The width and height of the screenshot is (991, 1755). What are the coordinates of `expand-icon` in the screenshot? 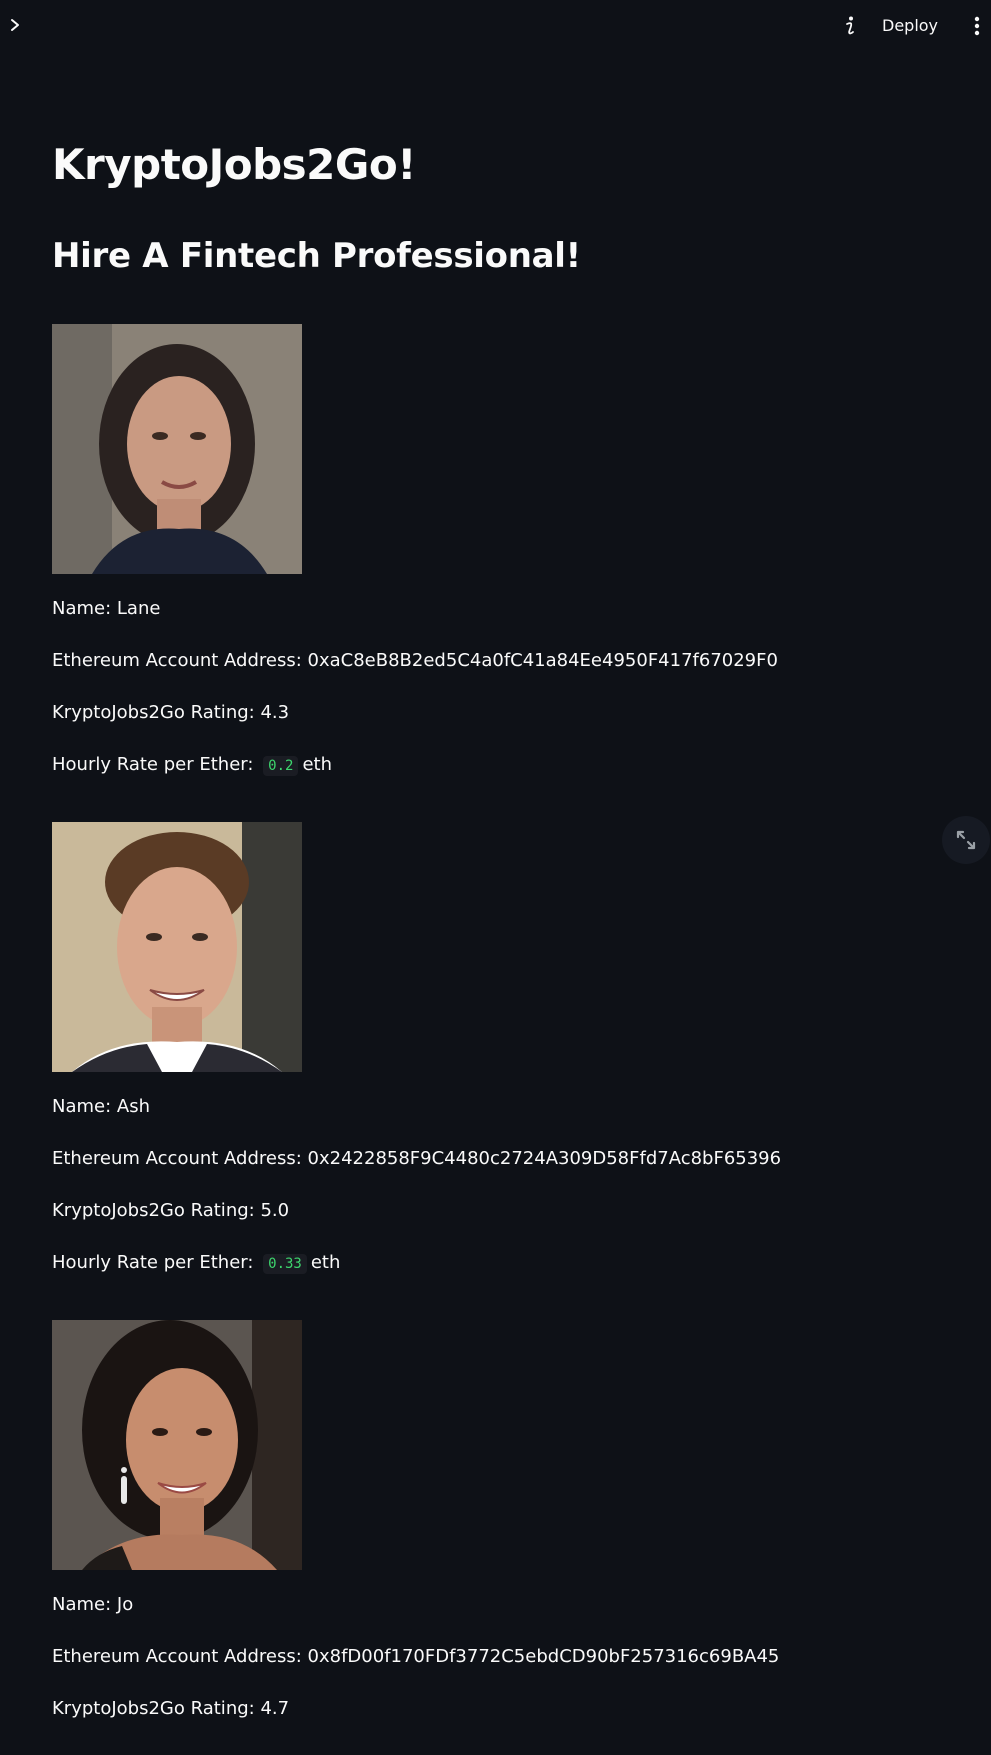 It's located at (966, 840).